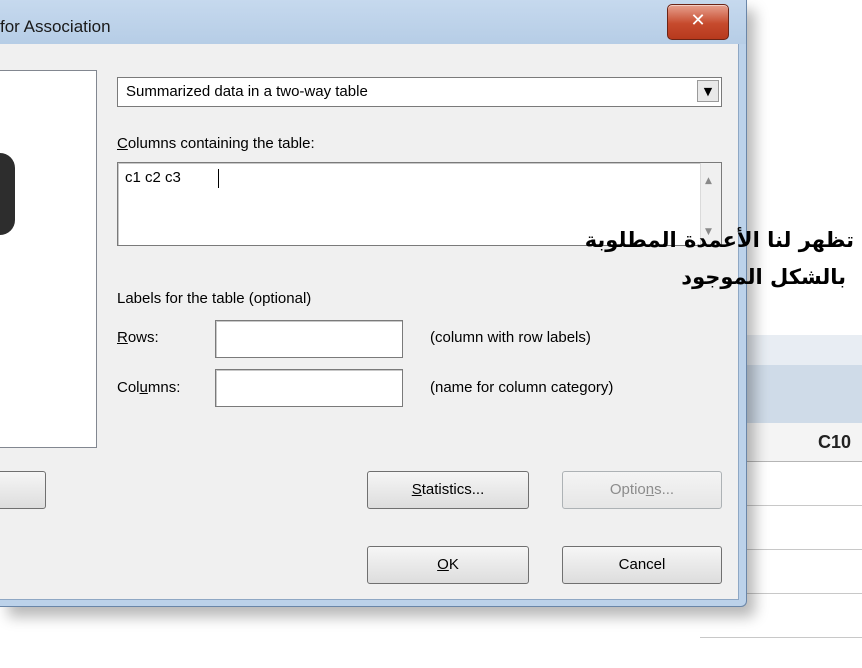 This screenshot has width=862, height=668. I want to click on select-button, so click(23, 490).